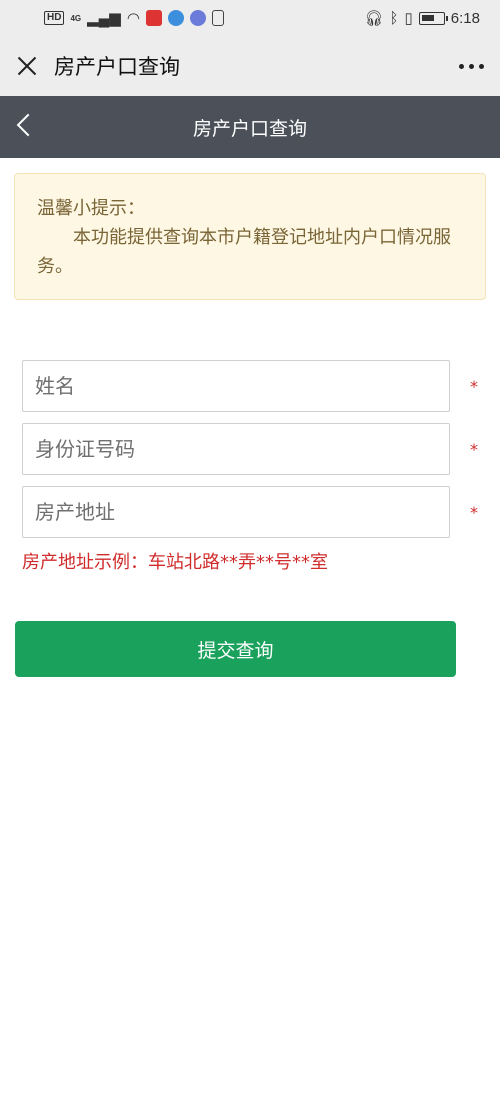  Describe the element at coordinates (27, 66) in the screenshot. I see `close-icon` at that location.